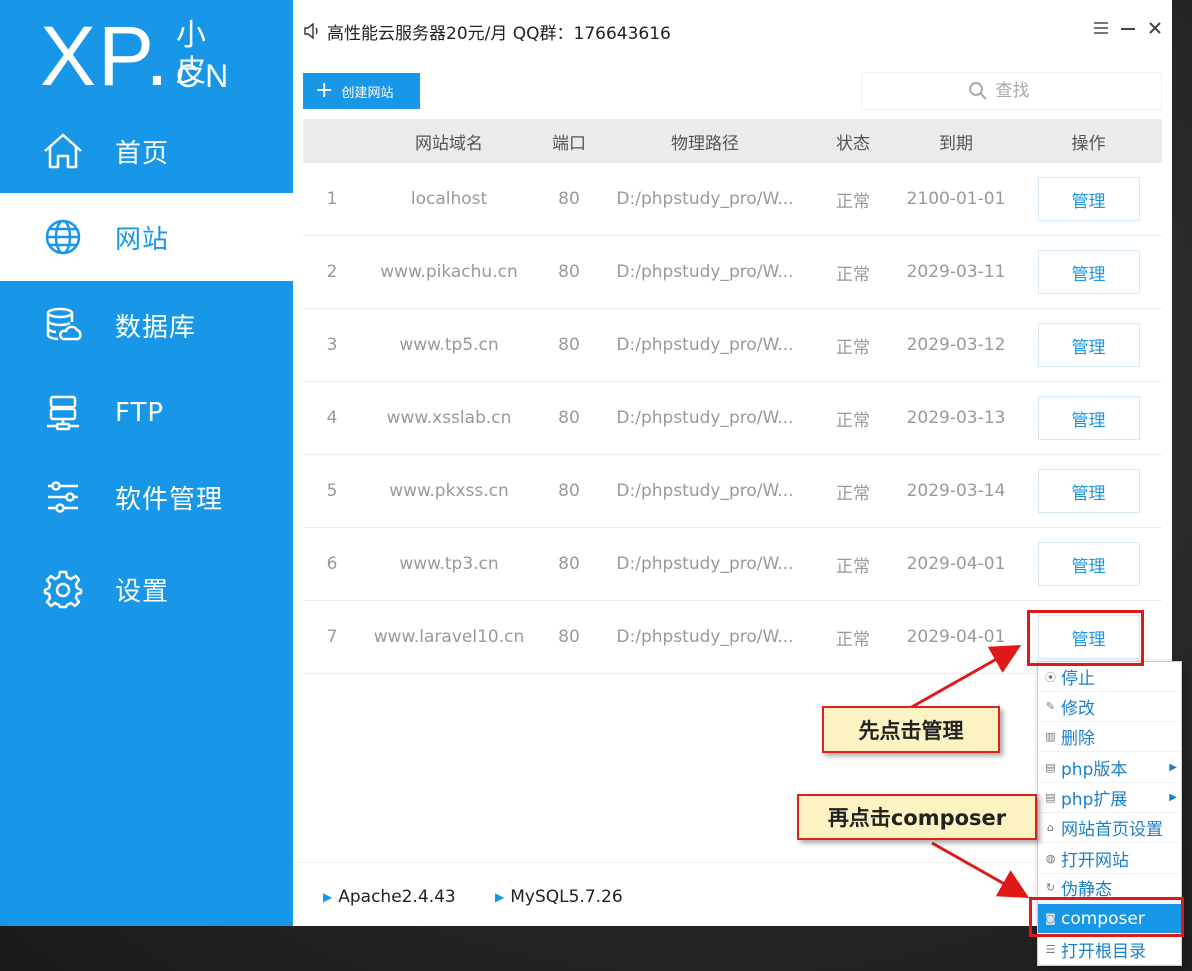 The width and height of the screenshot is (1192, 971). I want to click on title-bar: 高性能云服务器20元/月 QQ群：176643616, so click(732, 31).